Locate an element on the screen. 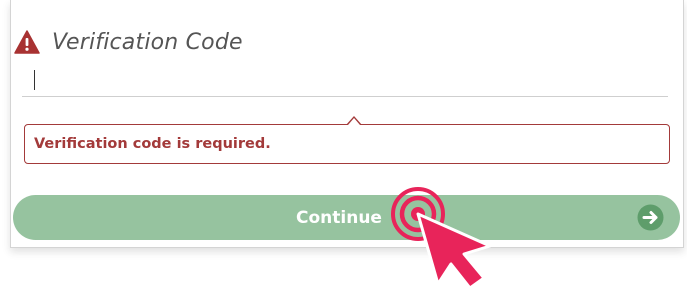  warning-icon is located at coordinates (27, 42).